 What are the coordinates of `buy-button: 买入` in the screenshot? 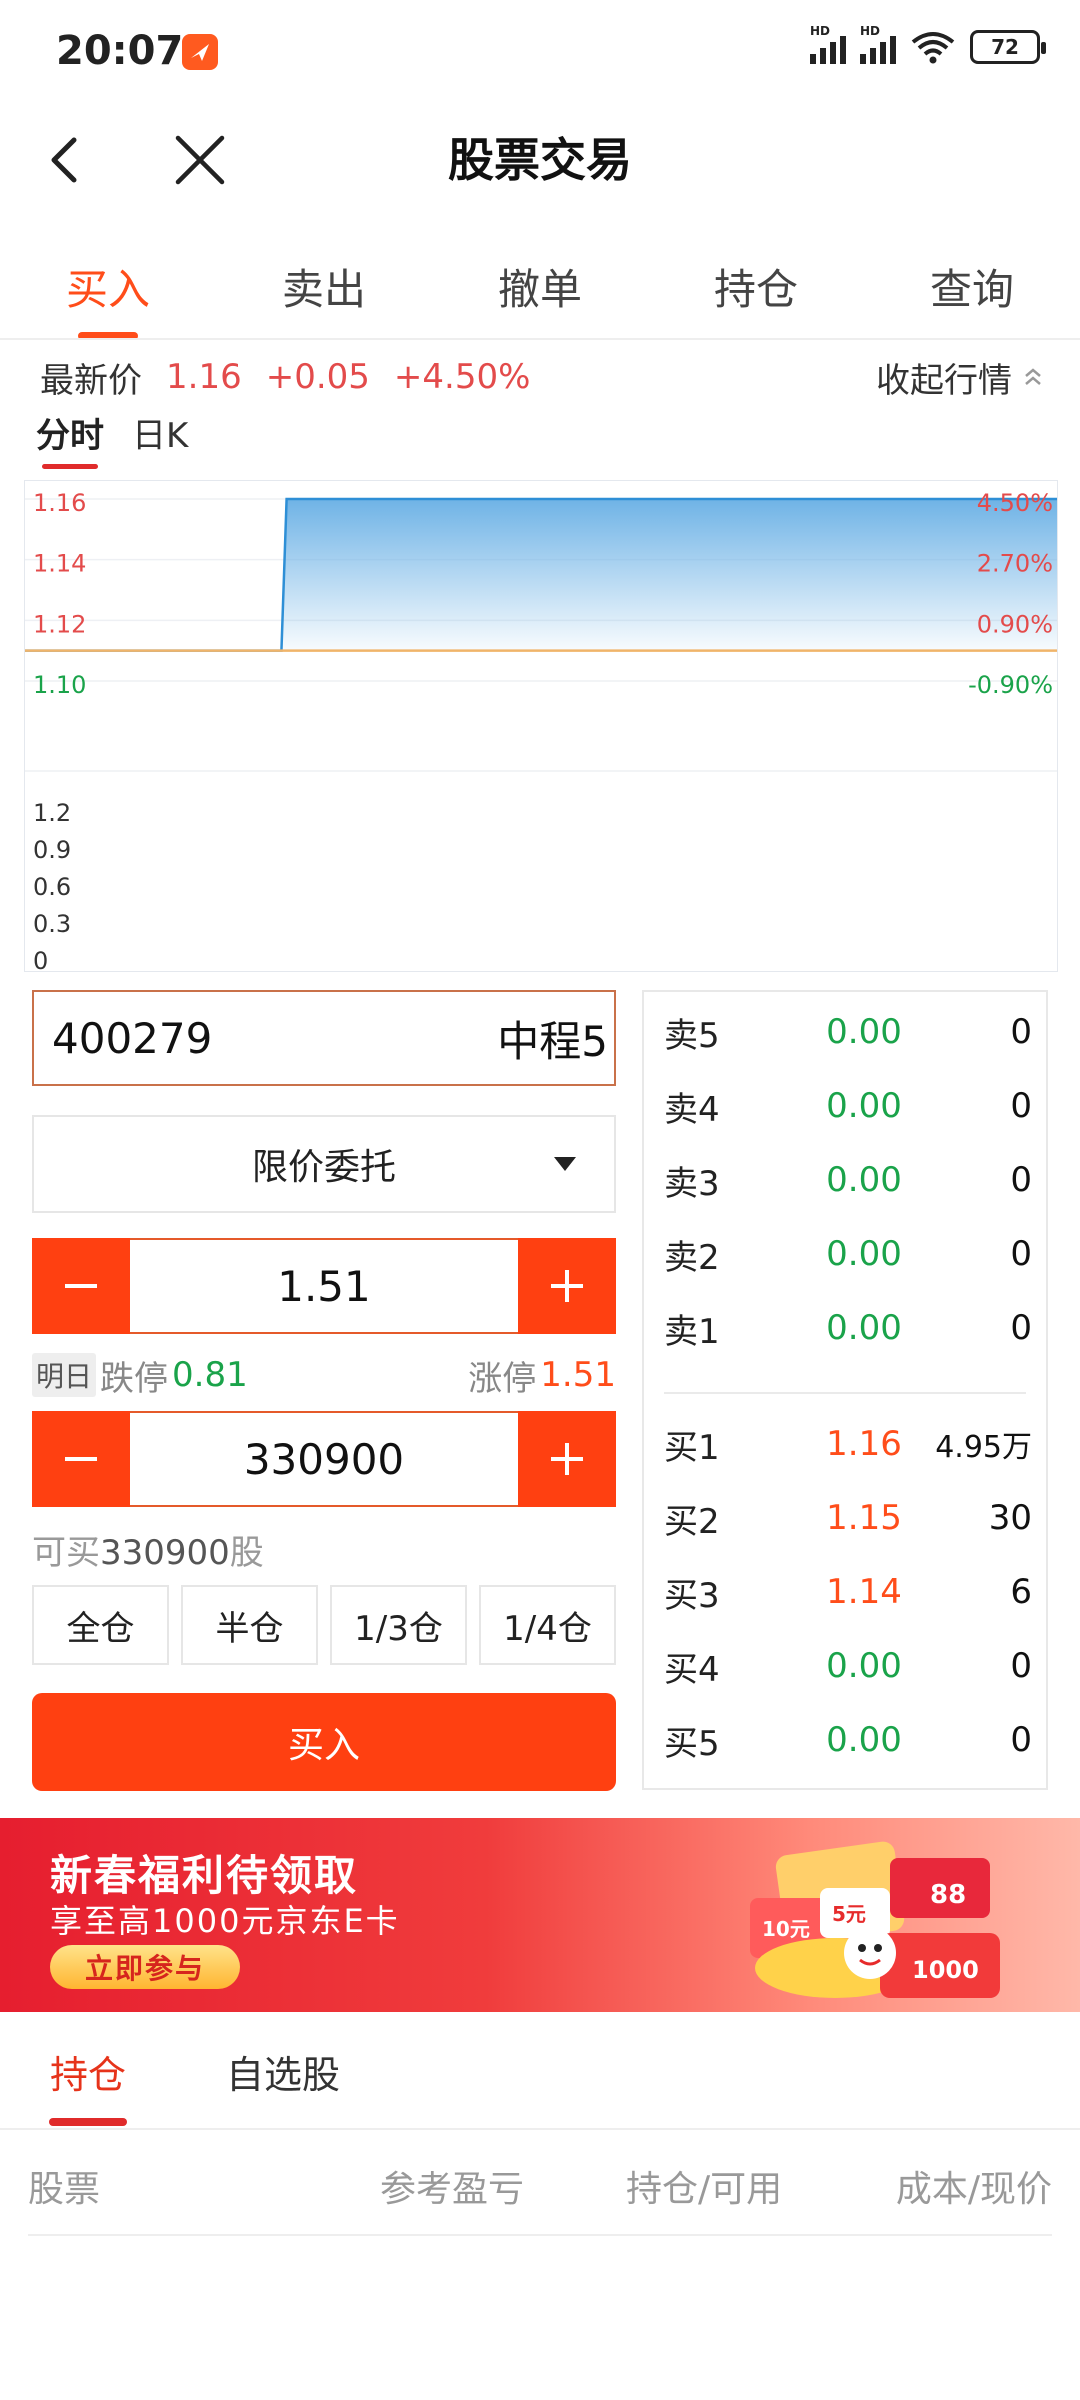 It's located at (324, 1742).